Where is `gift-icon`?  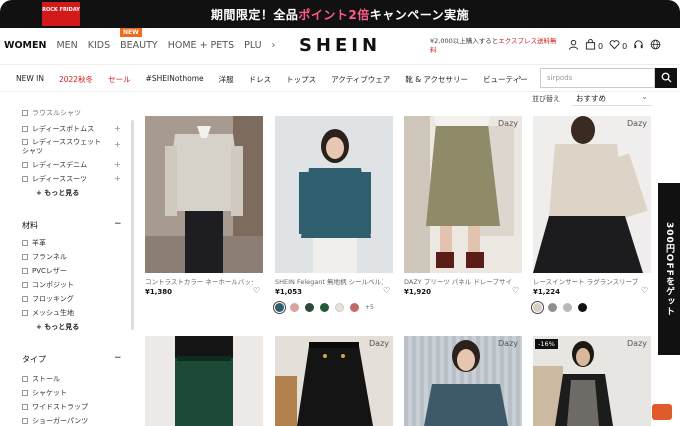 gift-icon is located at coordinates (662, 412).